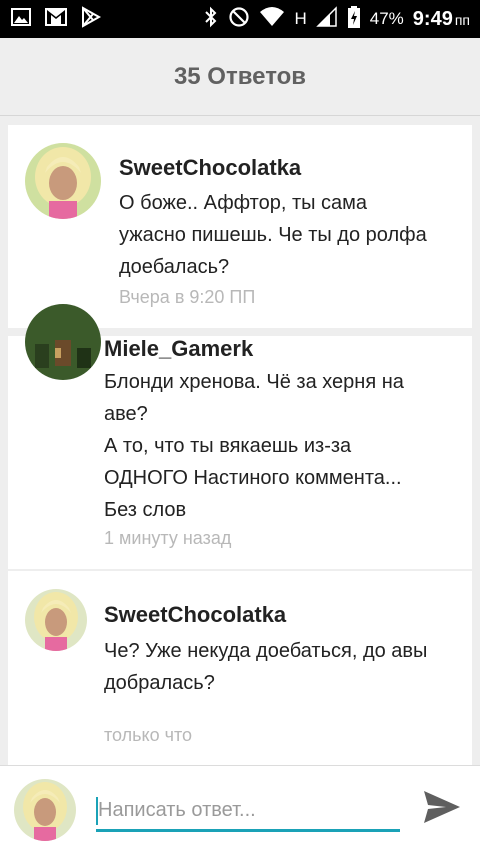  I want to click on reply-composer, so click(240, 809).